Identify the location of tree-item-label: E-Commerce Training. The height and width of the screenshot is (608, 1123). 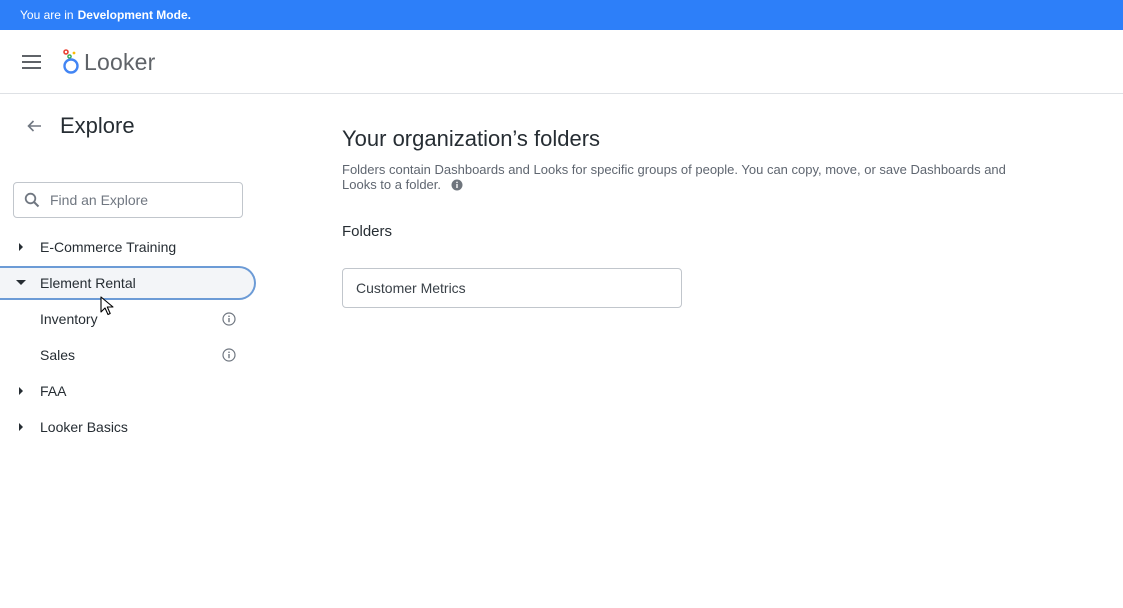
(108, 247).